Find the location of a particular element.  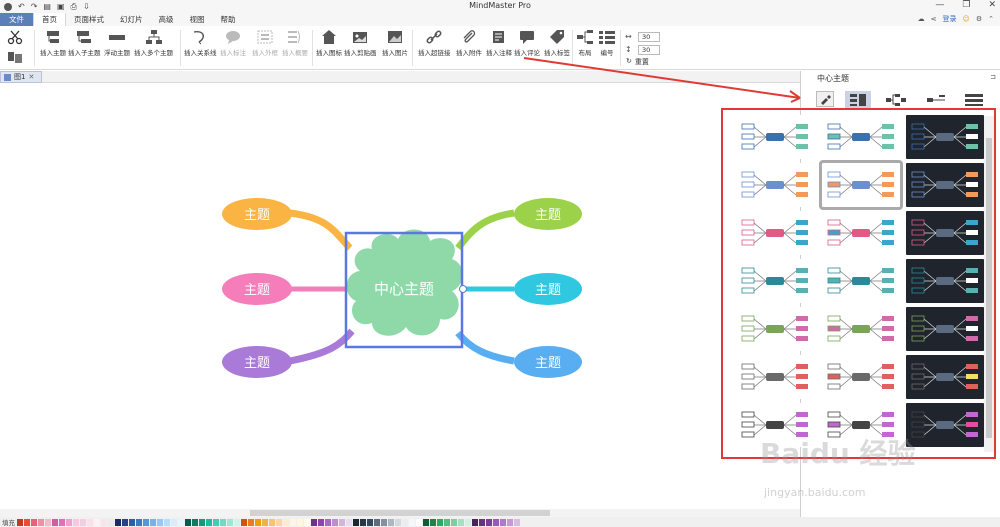

horizontal-spacing-input: 30 is located at coordinates (649, 37).